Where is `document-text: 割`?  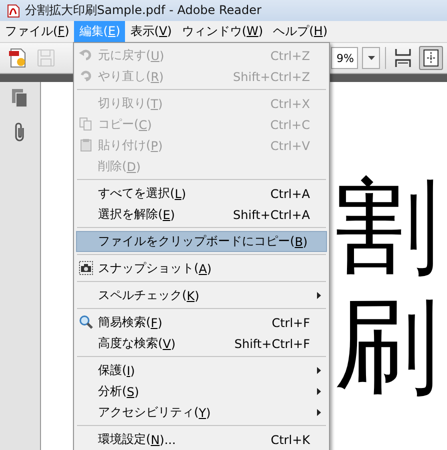
document-text: 割 is located at coordinates (387, 226).